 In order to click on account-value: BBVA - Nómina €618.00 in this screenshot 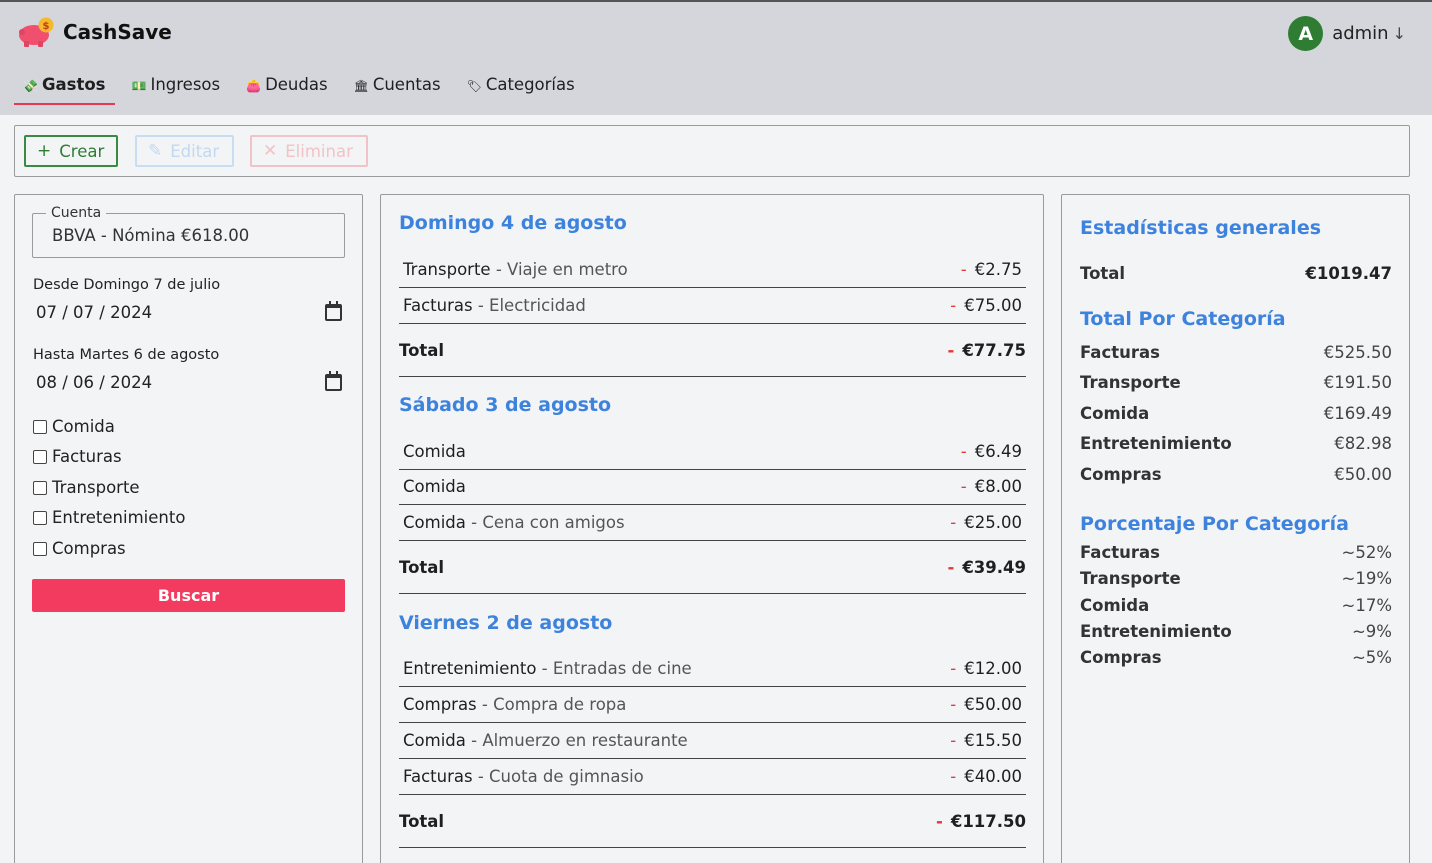, I will do `click(151, 235)`.